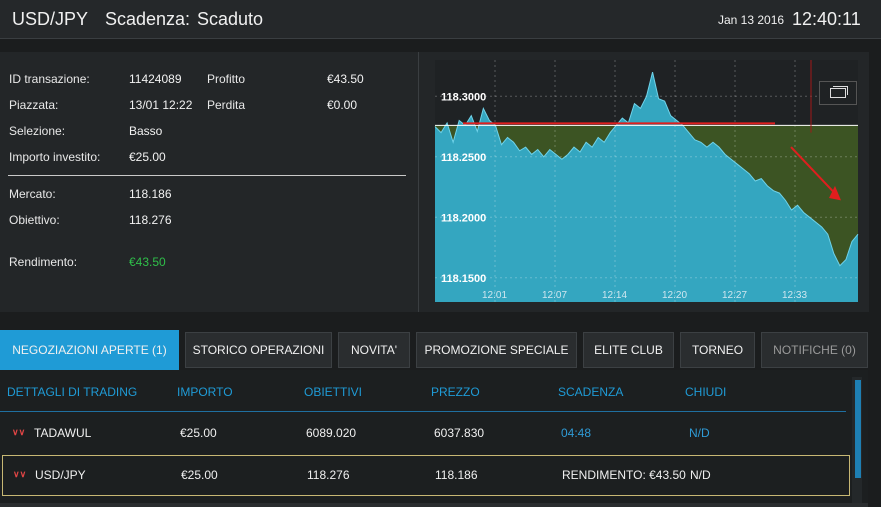 The width and height of the screenshot is (881, 507). What do you see at coordinates (230, 19) in the screenshot?
I see `expiry-value: Scaduto` at bounding box center [230, 19].